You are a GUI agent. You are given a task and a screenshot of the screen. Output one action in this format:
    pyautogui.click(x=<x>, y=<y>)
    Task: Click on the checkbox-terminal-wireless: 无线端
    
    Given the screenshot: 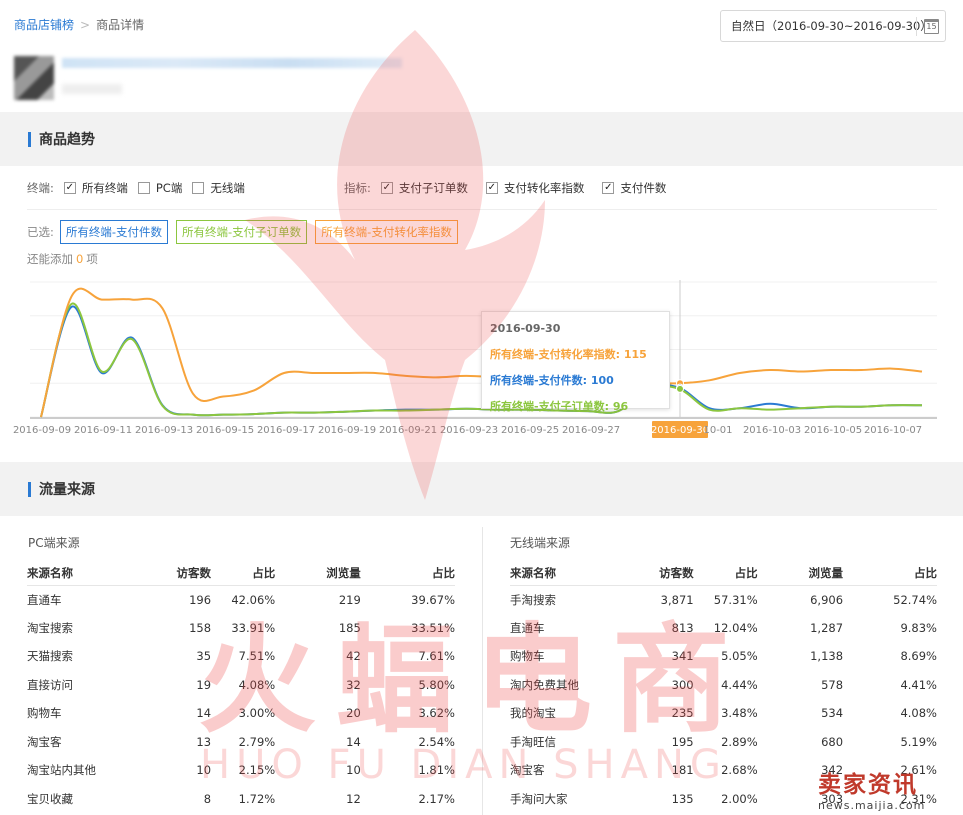 What is the action you would take?
    pyautogui.click(x=218, y=188)
    